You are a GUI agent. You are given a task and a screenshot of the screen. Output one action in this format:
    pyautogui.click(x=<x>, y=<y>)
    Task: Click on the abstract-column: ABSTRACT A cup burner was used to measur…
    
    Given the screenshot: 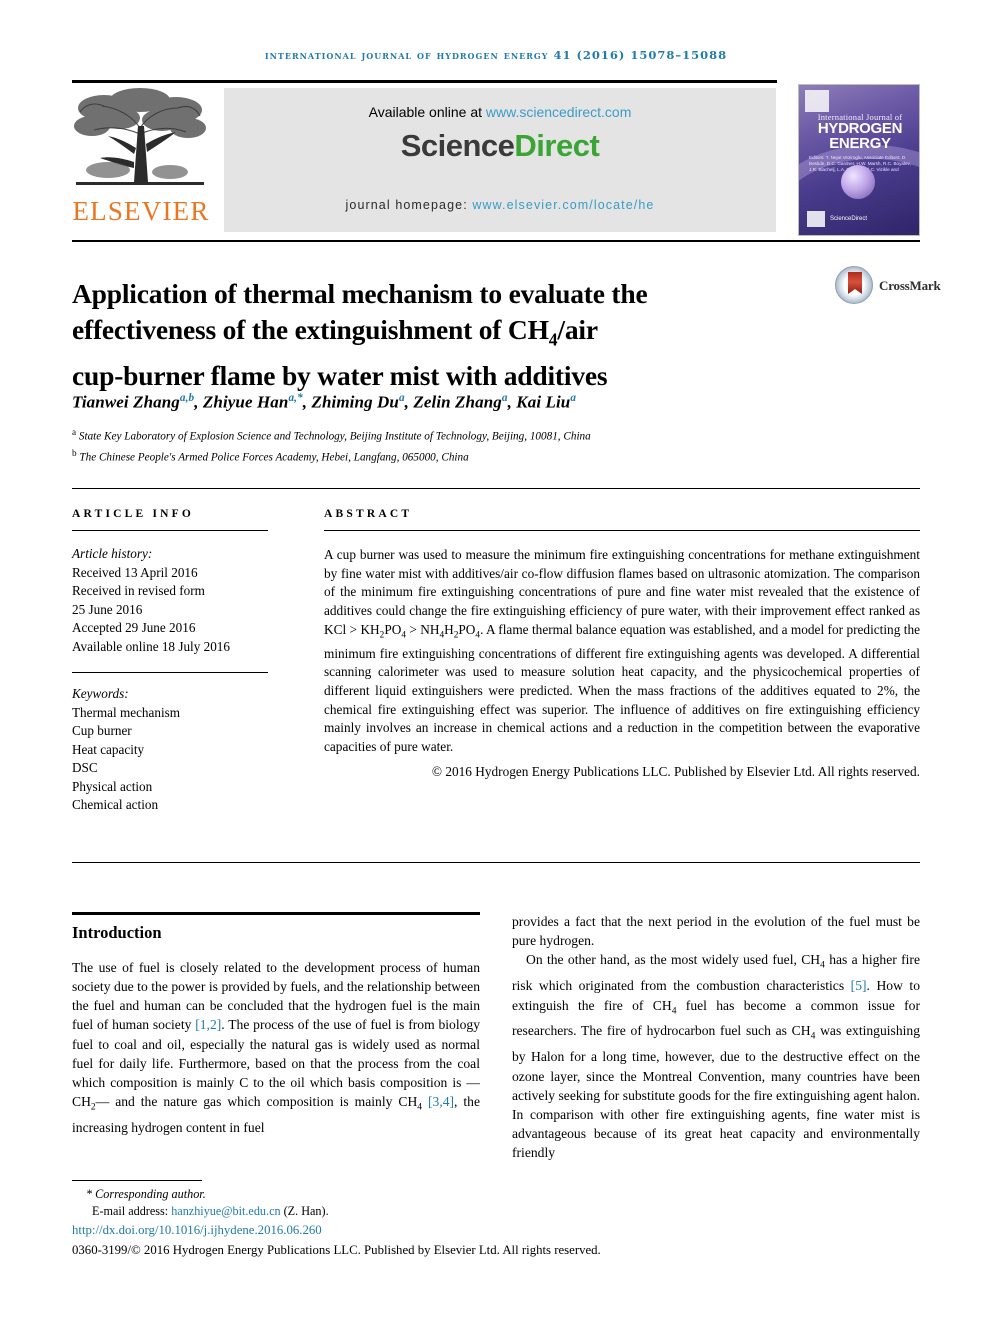 What is the action you would take?
    pyautogui.click(x=622, y=644)
    